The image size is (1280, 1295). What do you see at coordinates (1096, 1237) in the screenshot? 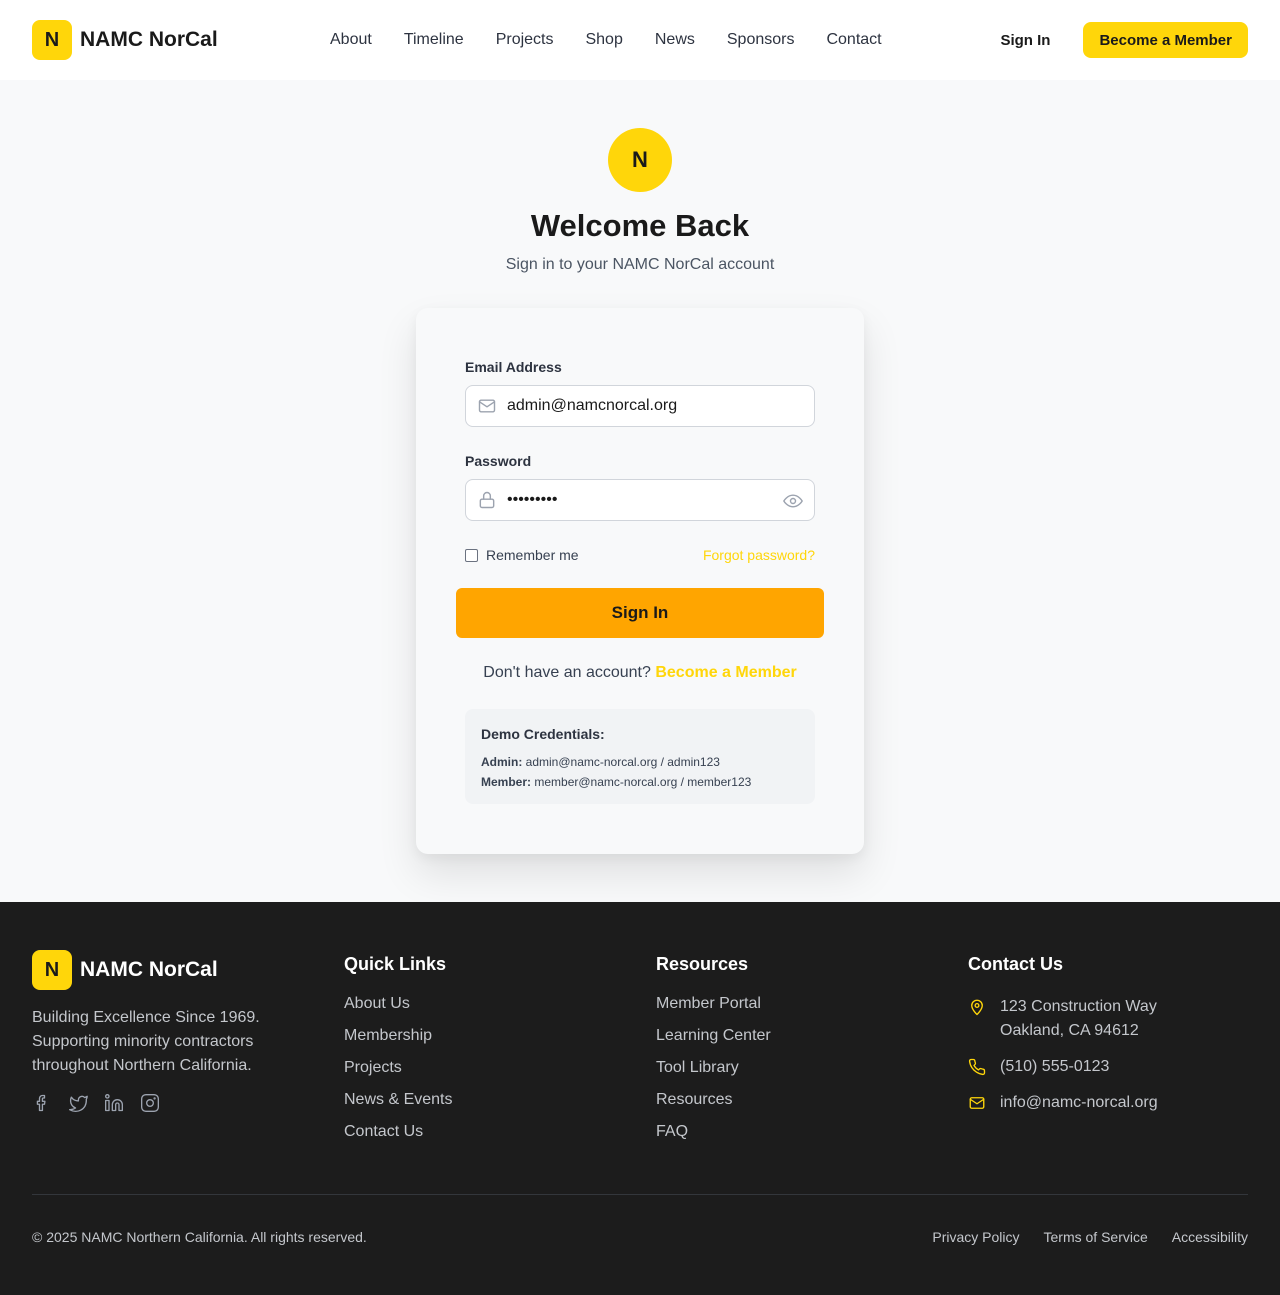
I see `terms-link: Terms of Service` at bounding box center [1096, 1237].